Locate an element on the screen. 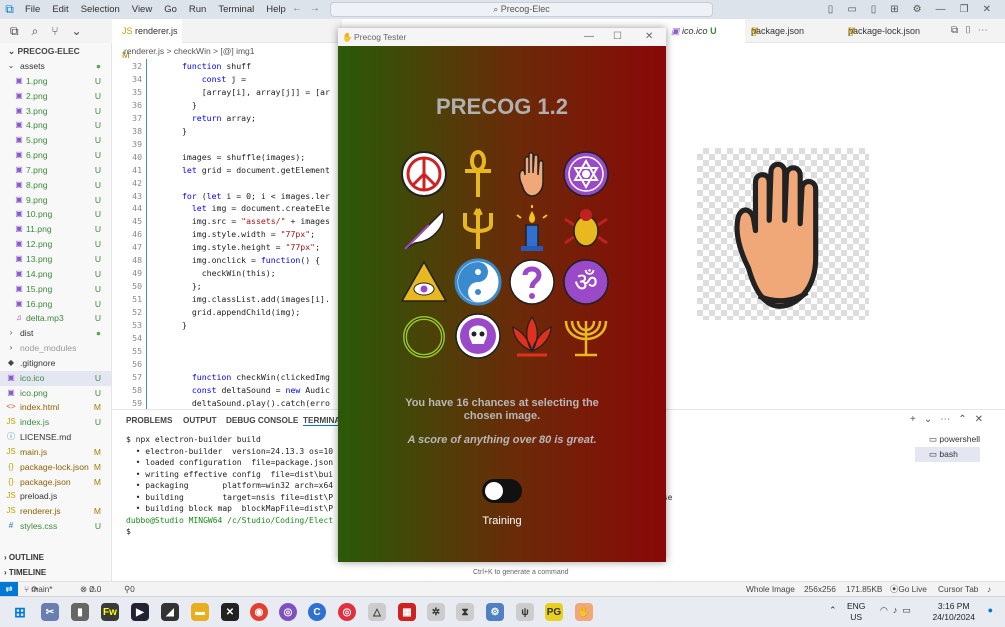  menorah-icon is located at coordinates (586, 336).